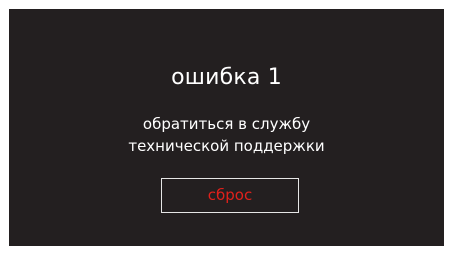 This screenshot has height=255, width=452. I want to click on error-message-line-2: технической поддержки, so click(226, 146).